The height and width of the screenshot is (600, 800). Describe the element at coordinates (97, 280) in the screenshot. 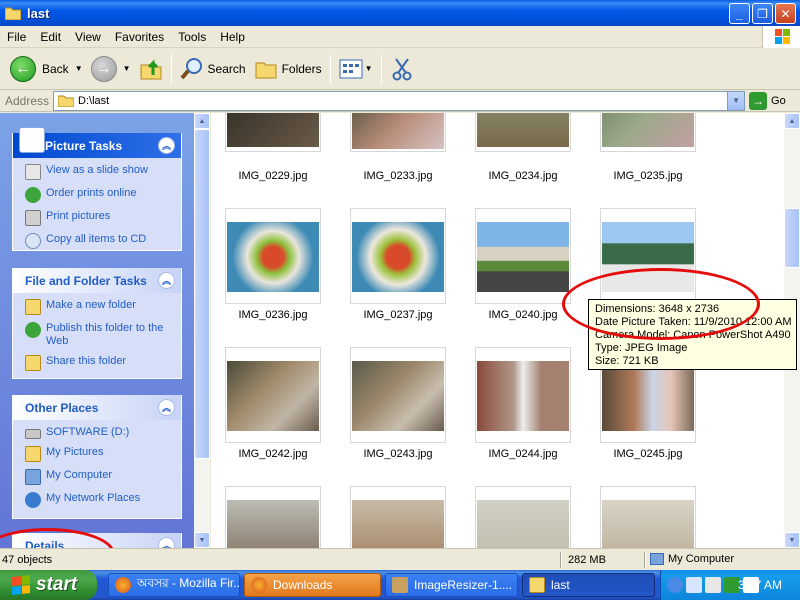

I see `file-folder-tasks-header: File and Folder Tasks ︽` at that location.